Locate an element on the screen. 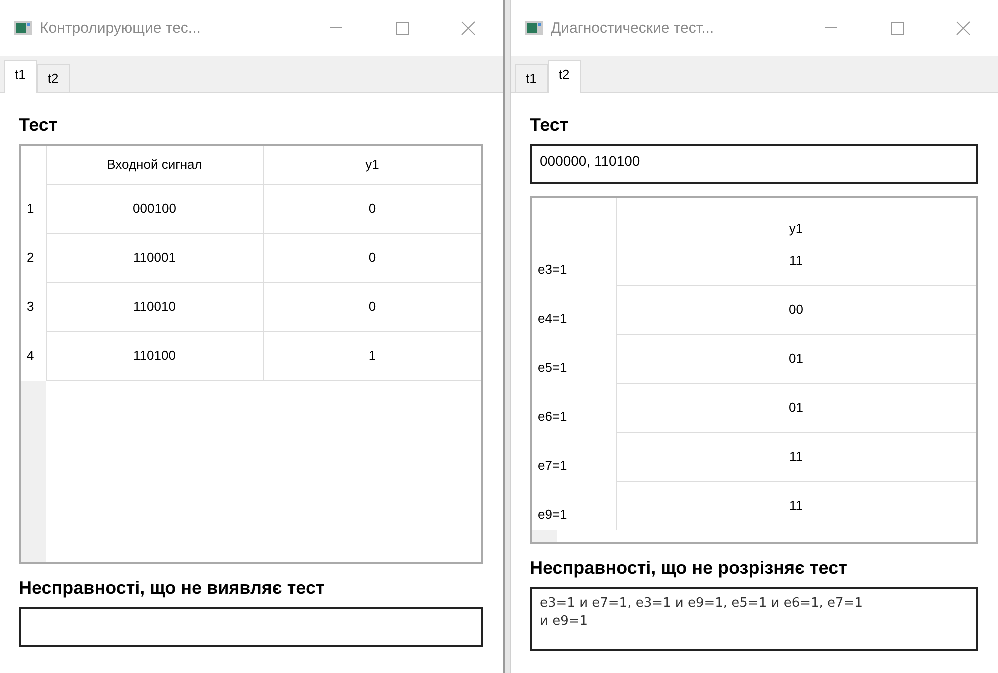 The width and height of the screenshot is (998, 673). text-field is located at coordinates (251, 627).